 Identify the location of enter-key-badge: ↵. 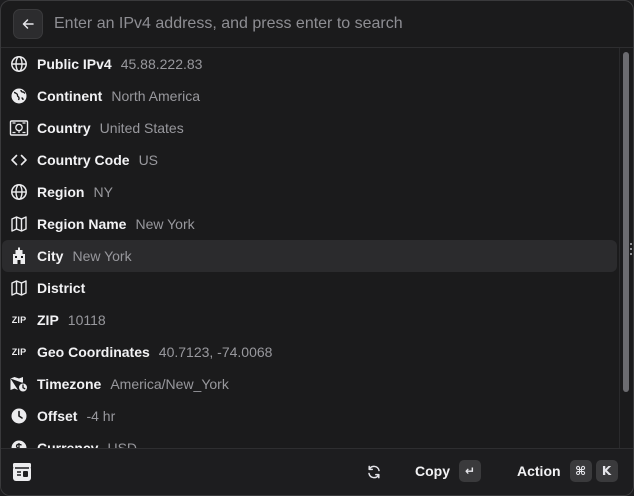
(470, 471).